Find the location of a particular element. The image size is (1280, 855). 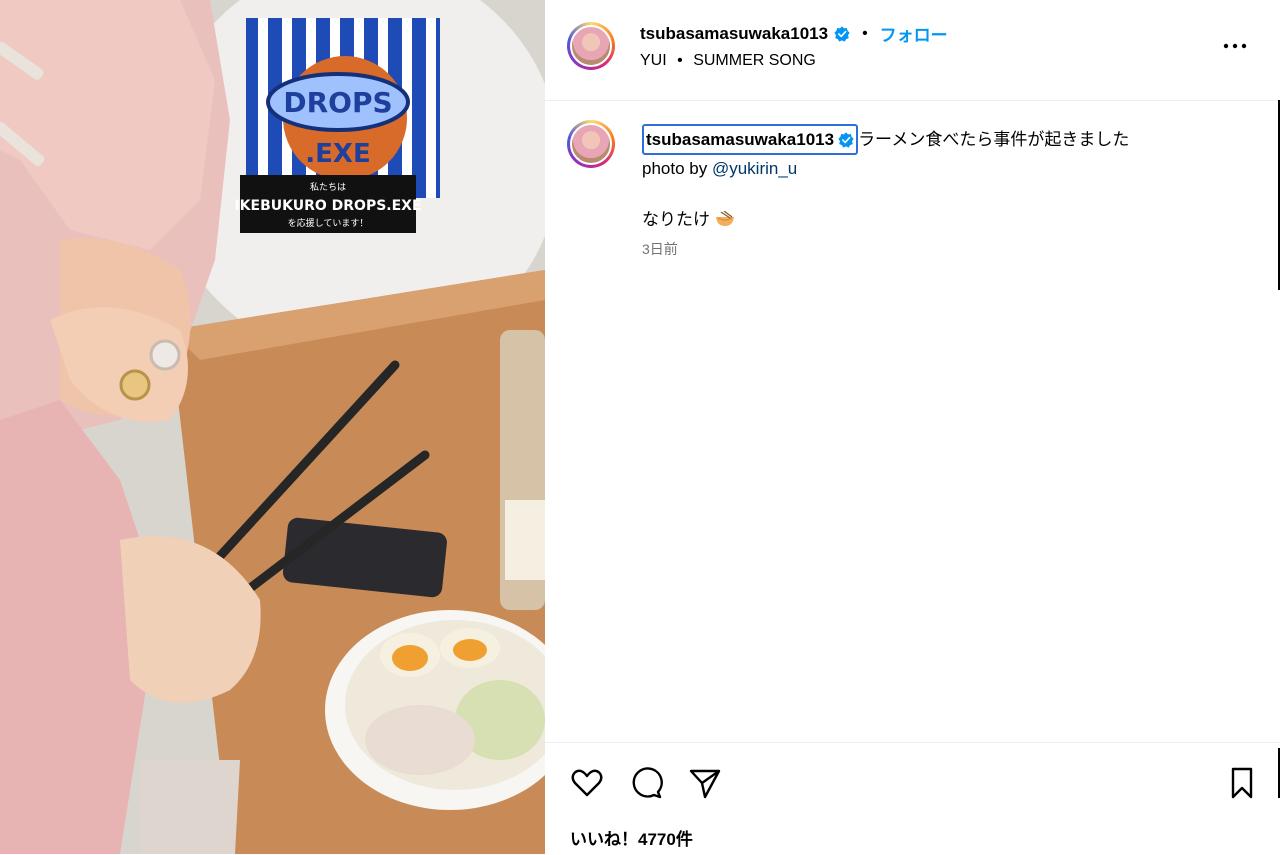

caption-author-username: tsubasamasuwaka1013 is located at coordinates (750, 139).